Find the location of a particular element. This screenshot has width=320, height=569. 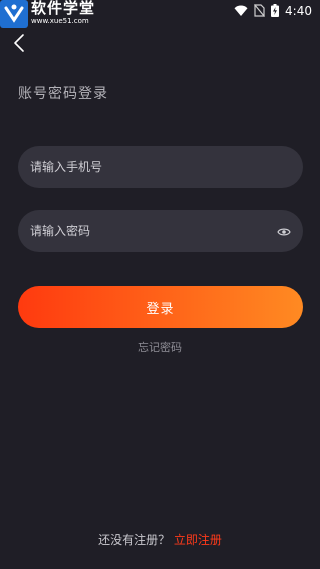

login-button: 登录 is located at coordinates (160, 307).